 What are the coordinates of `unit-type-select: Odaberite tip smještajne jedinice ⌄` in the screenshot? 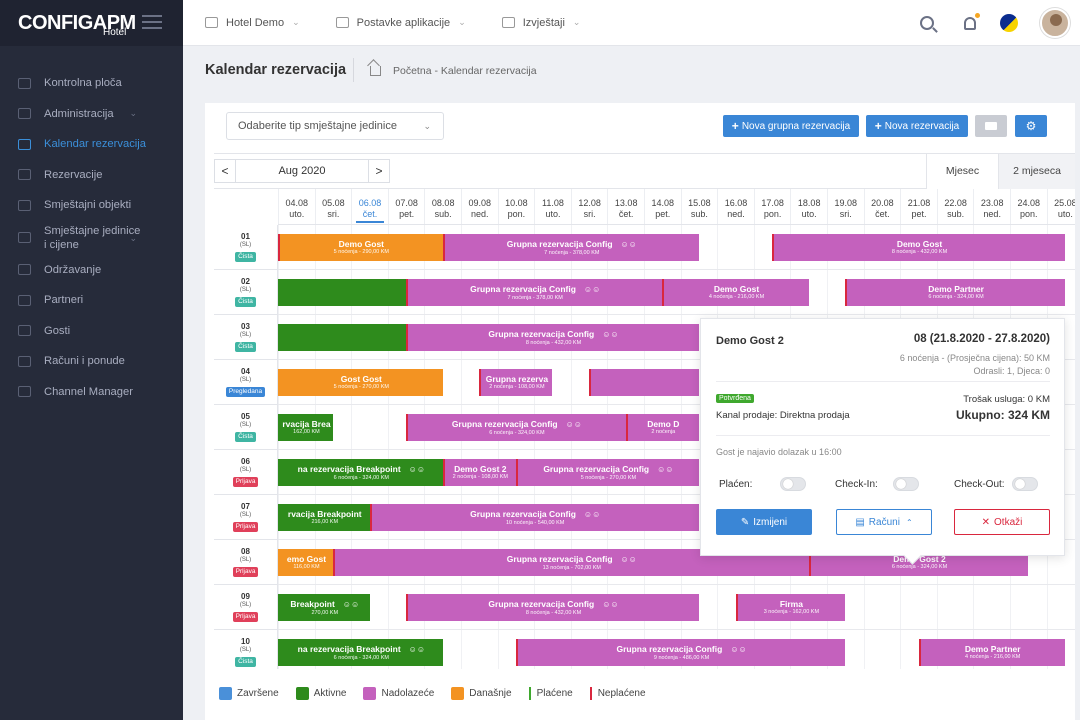 It's located at (335, 126).